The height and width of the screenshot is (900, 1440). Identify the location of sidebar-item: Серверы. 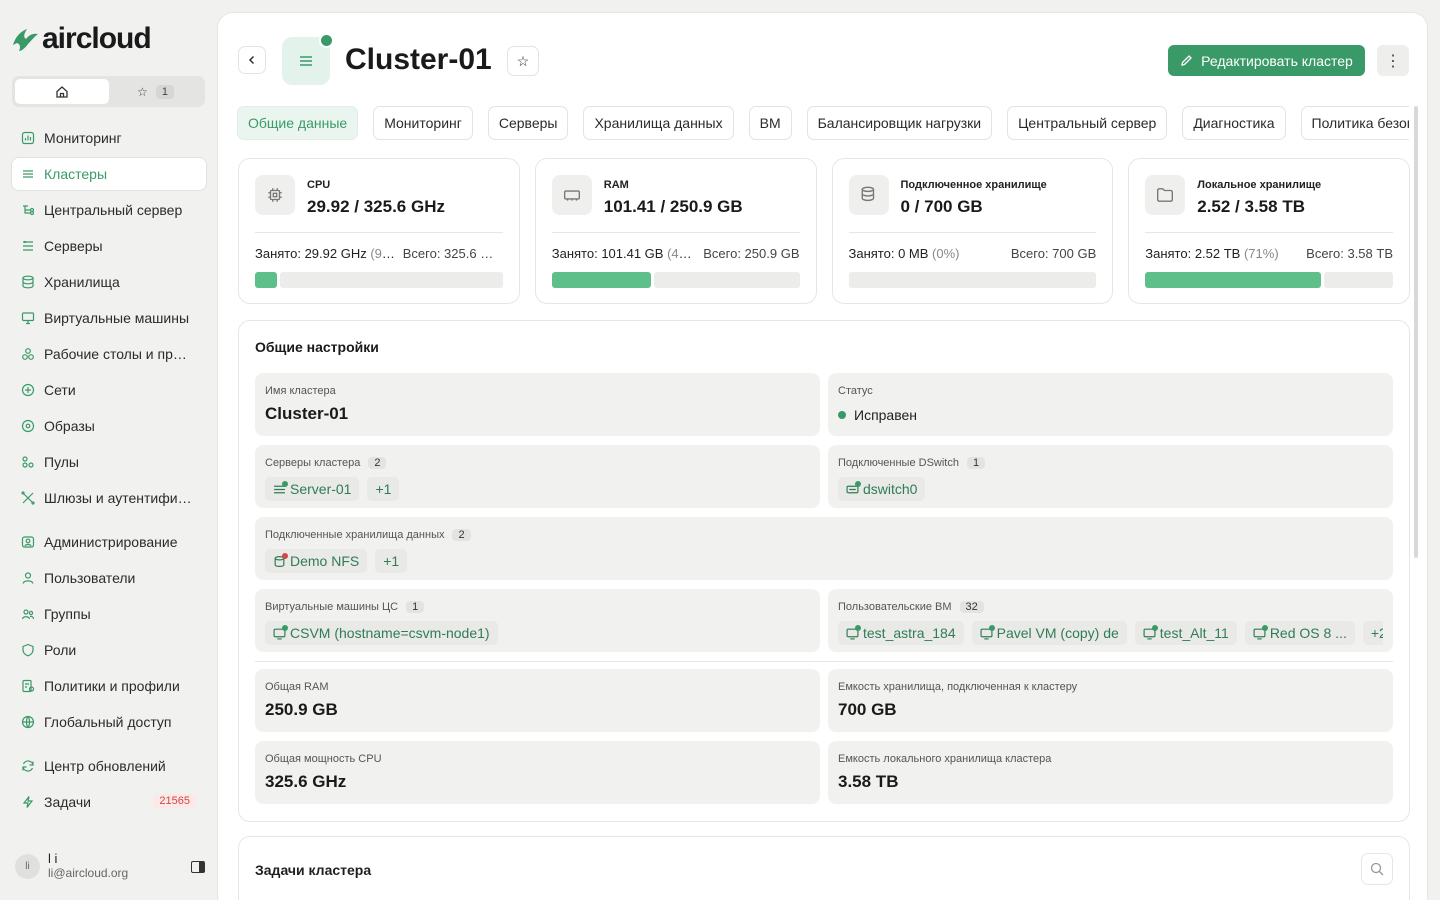
(109, 246).